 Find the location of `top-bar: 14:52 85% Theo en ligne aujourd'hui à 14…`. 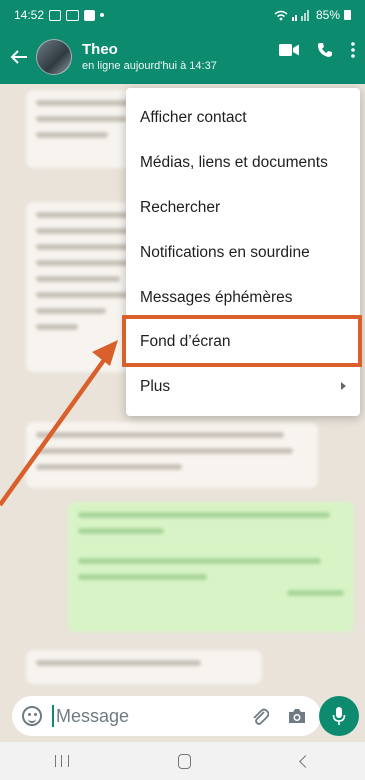

top-bar: 14:52 85% Theo en ligne aujourd'hui à 14… is located at coordinates (182, 42).